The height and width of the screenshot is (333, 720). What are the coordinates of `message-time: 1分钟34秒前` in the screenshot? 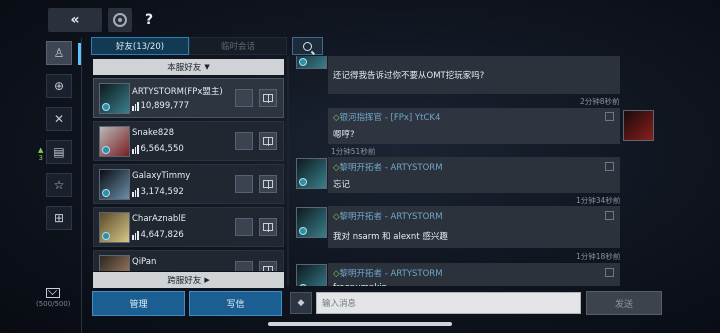 It's located at (598, 200).